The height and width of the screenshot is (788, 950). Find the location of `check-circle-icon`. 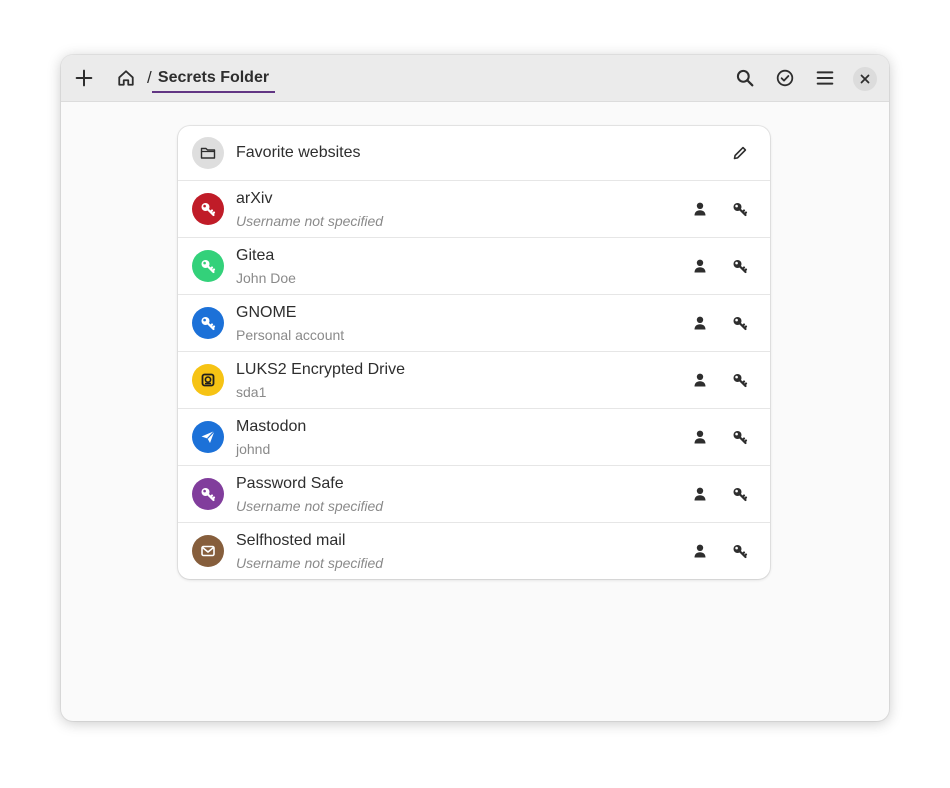

check-circle-icon is located at coordinates (785, 78).